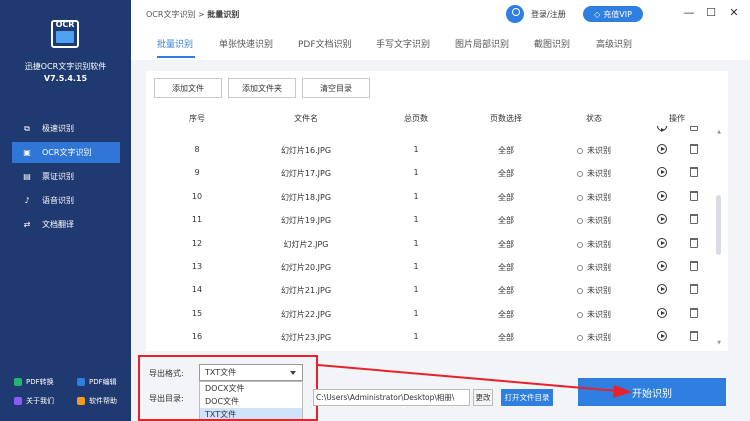 The width and height of the screenshot is (750, 421). What do you see at coordinates (197, 266) in the screenshot?
I see `row-number: 13` at bounding box center [197, 266].